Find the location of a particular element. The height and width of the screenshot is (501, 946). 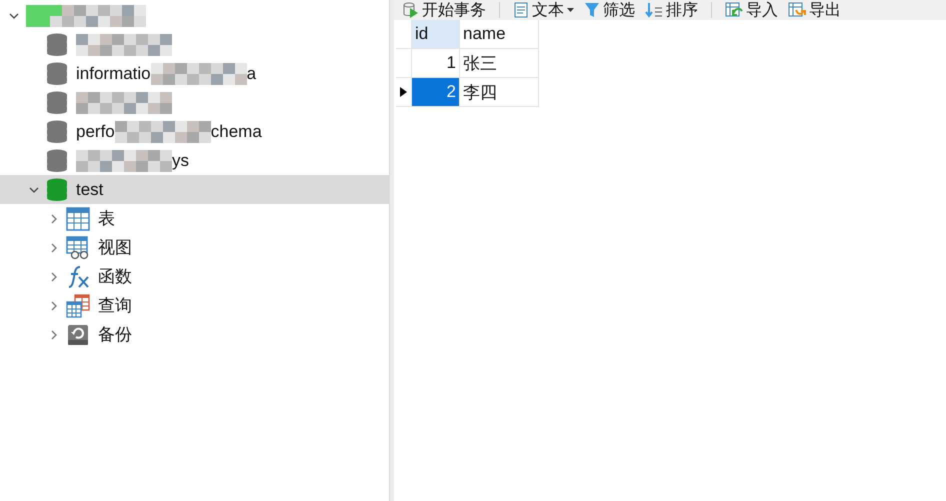

column-header: id is located at coordinates (436, 34).